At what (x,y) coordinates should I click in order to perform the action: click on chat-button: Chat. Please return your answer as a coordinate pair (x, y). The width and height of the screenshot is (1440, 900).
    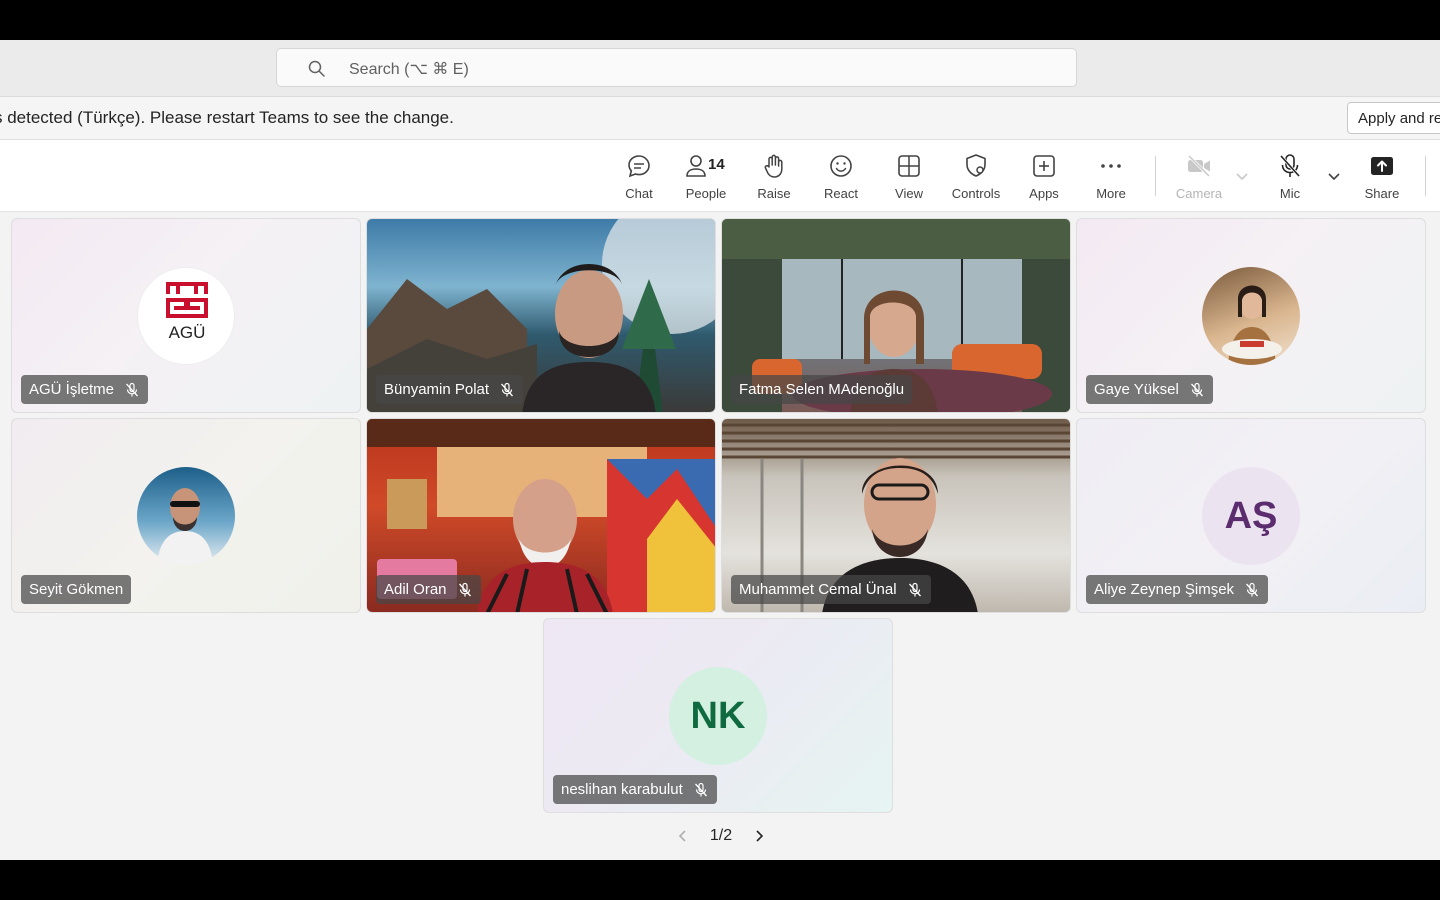
    Looking at the image, I should click on (639, 178).